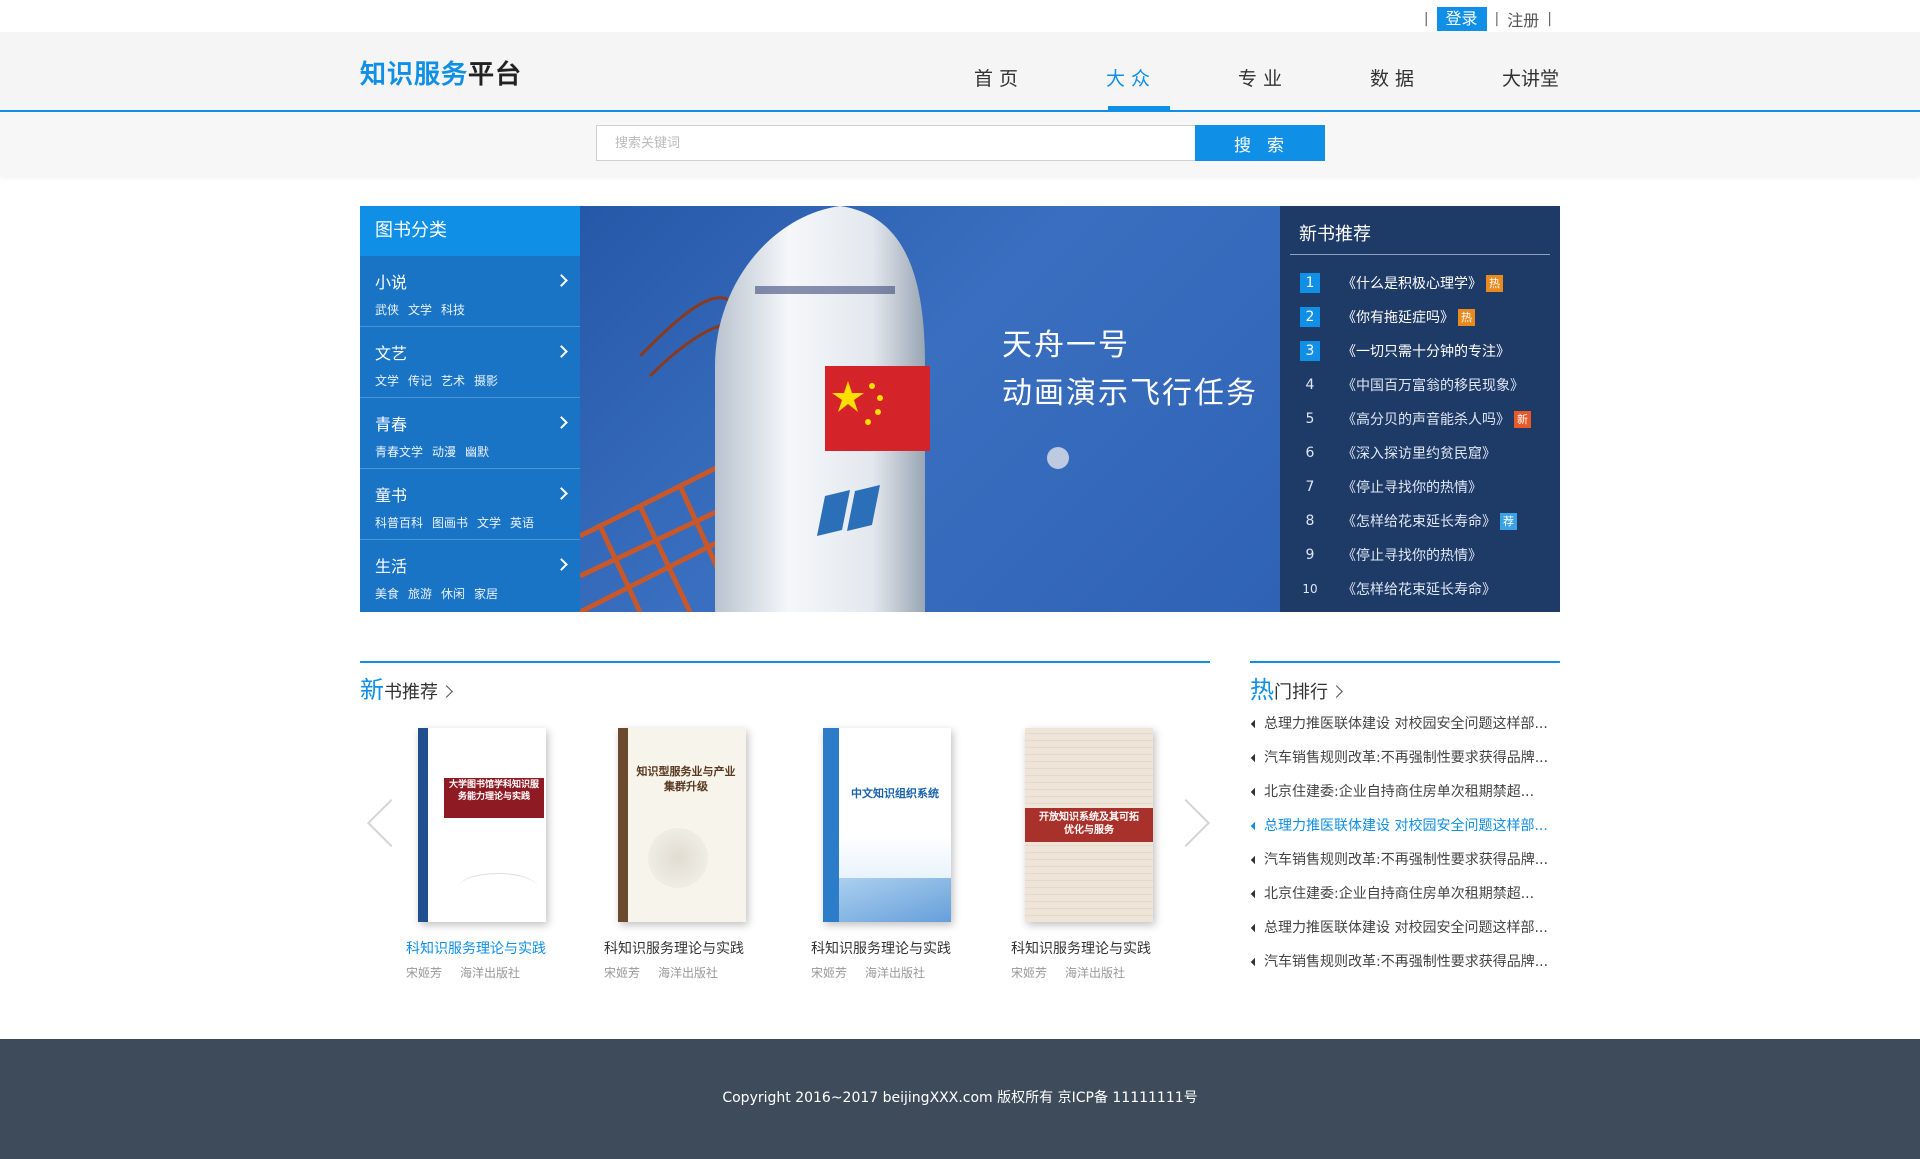 The width and height of the screenshot is (1920, 1159). I want to click on category-tag: 图画书, so click(450, 522).